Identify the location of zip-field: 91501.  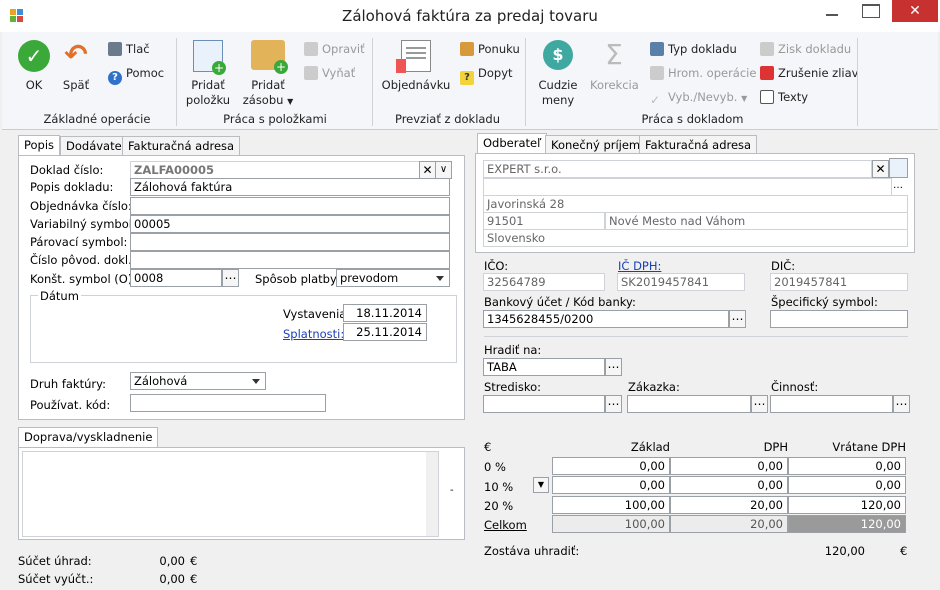
(544, 221).